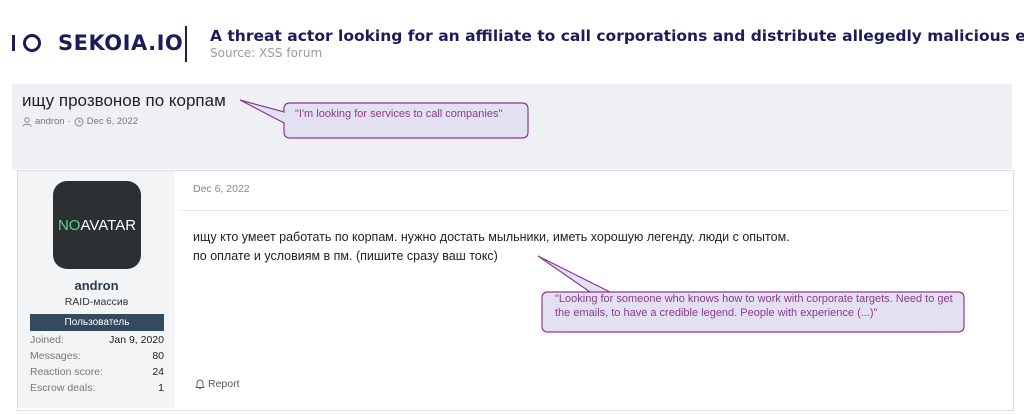 This screenshot has height=415, width=1024. I want to click on avatar: NO AVATAR, so click(97, 225).